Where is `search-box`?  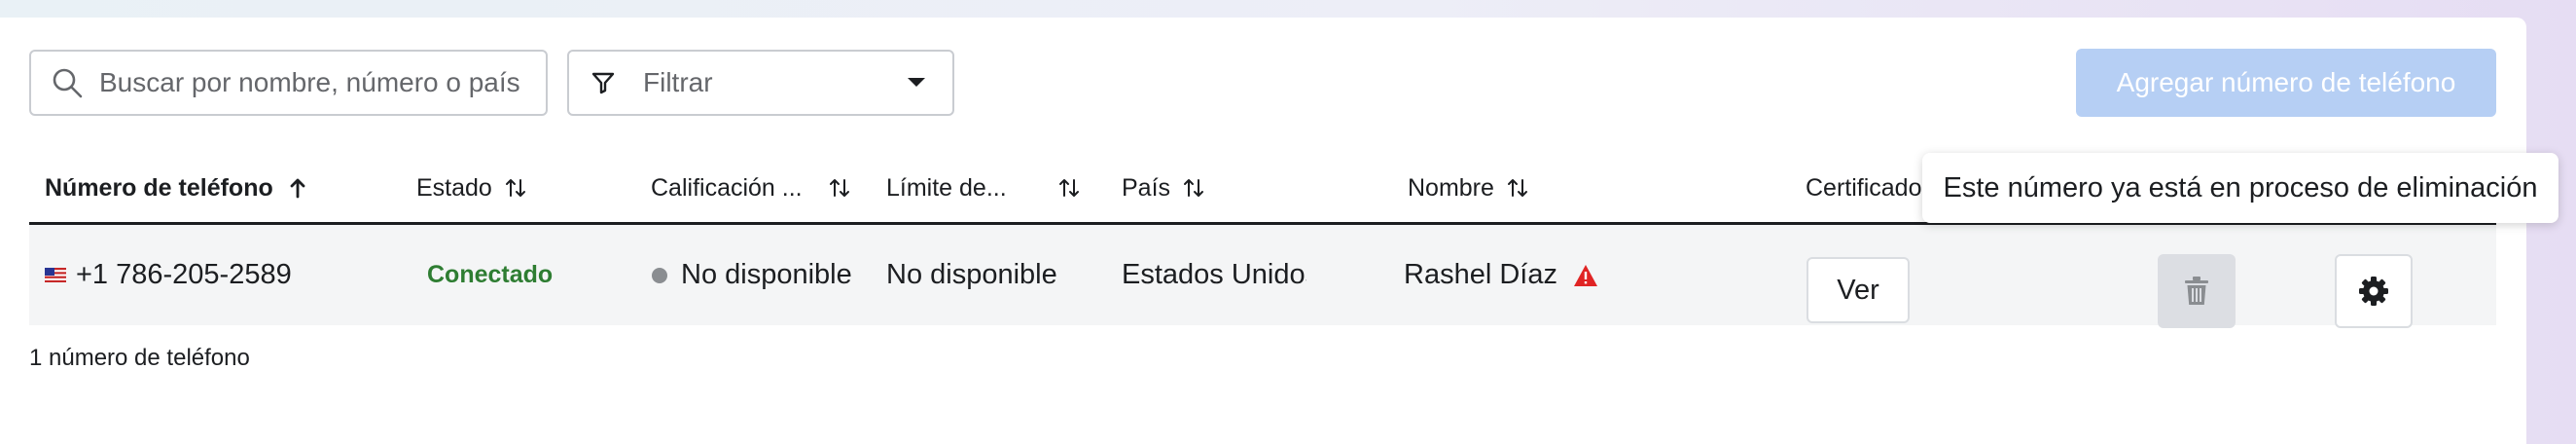
search-box is located at coordinates (288, 83).